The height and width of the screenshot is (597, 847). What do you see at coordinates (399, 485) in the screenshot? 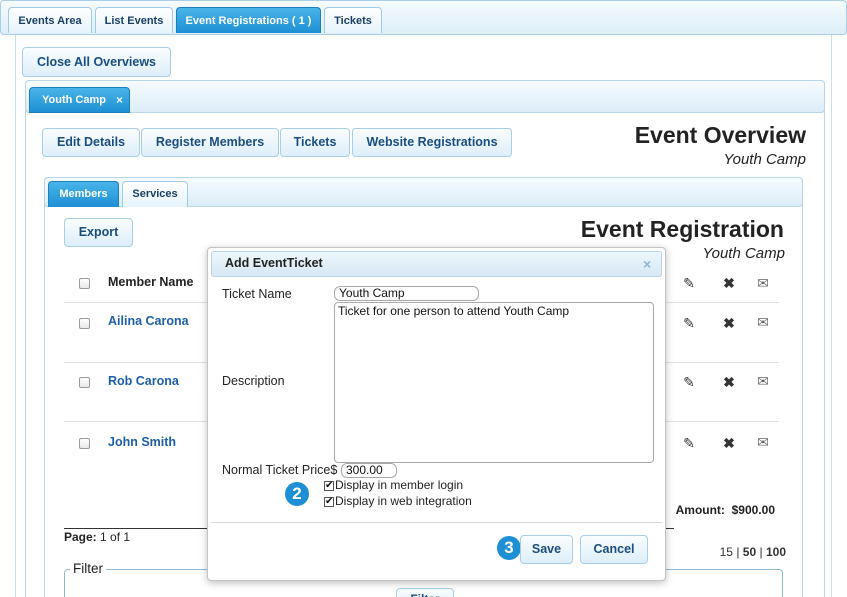
I see `display-member-login-label: Display in member login` at bounding box center [399, 485].